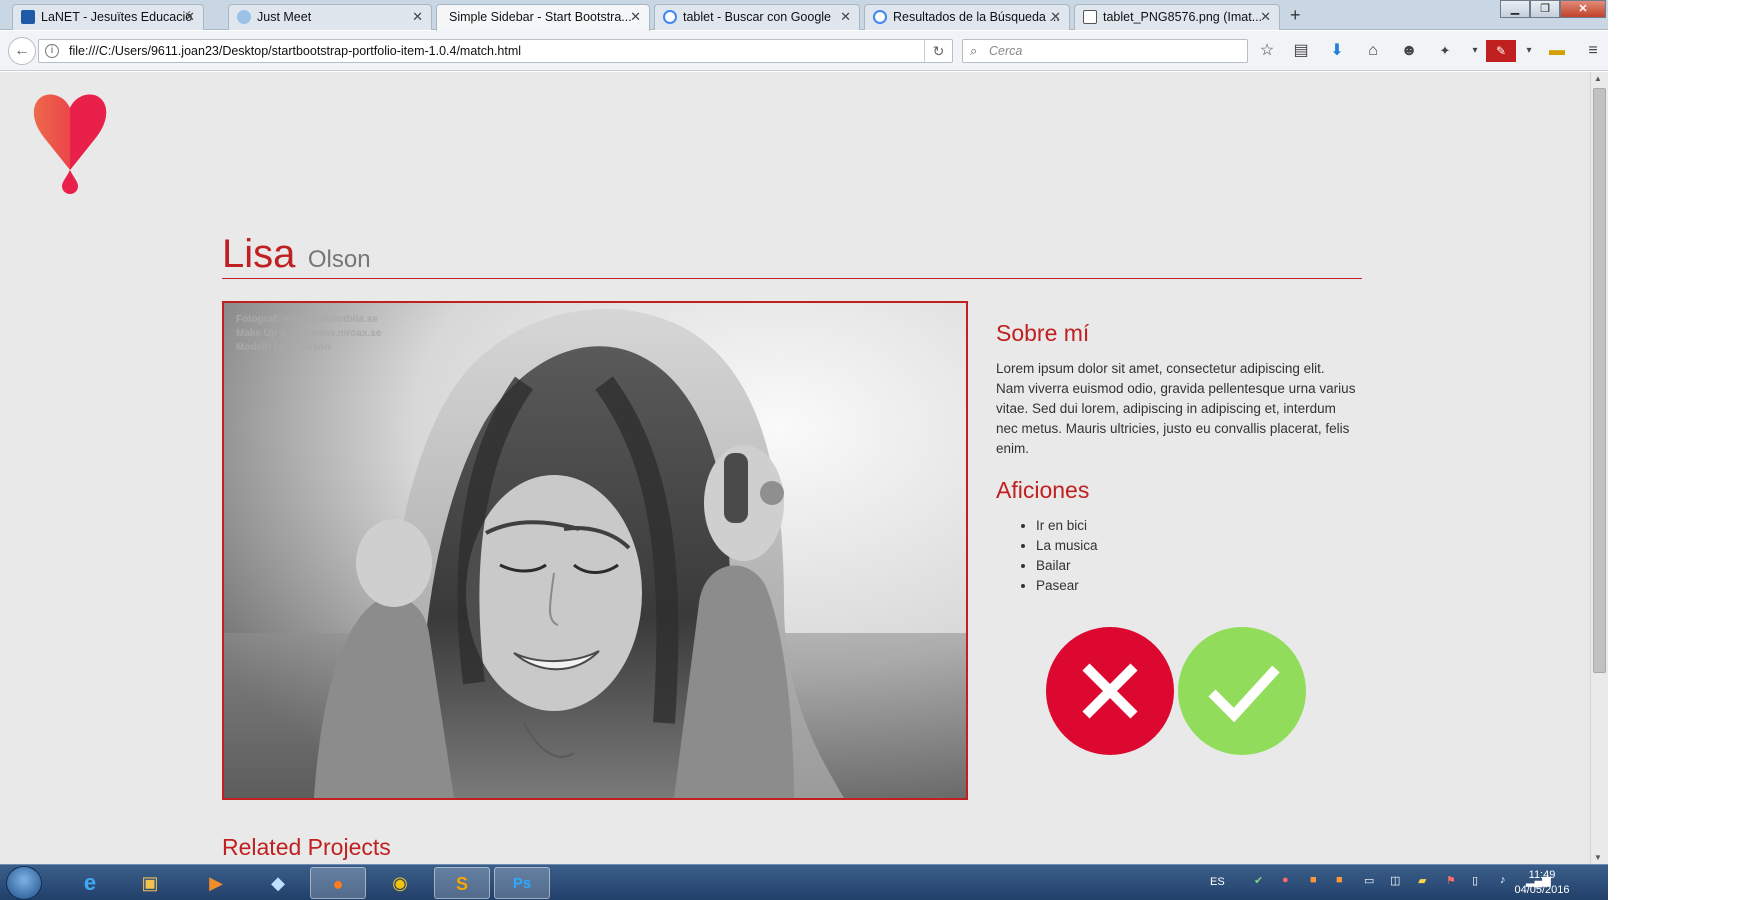  What do you see at coordinates (974, 50) in the screenshot?
I see `search-icon: ⌕` at bounding box center [974, 50].